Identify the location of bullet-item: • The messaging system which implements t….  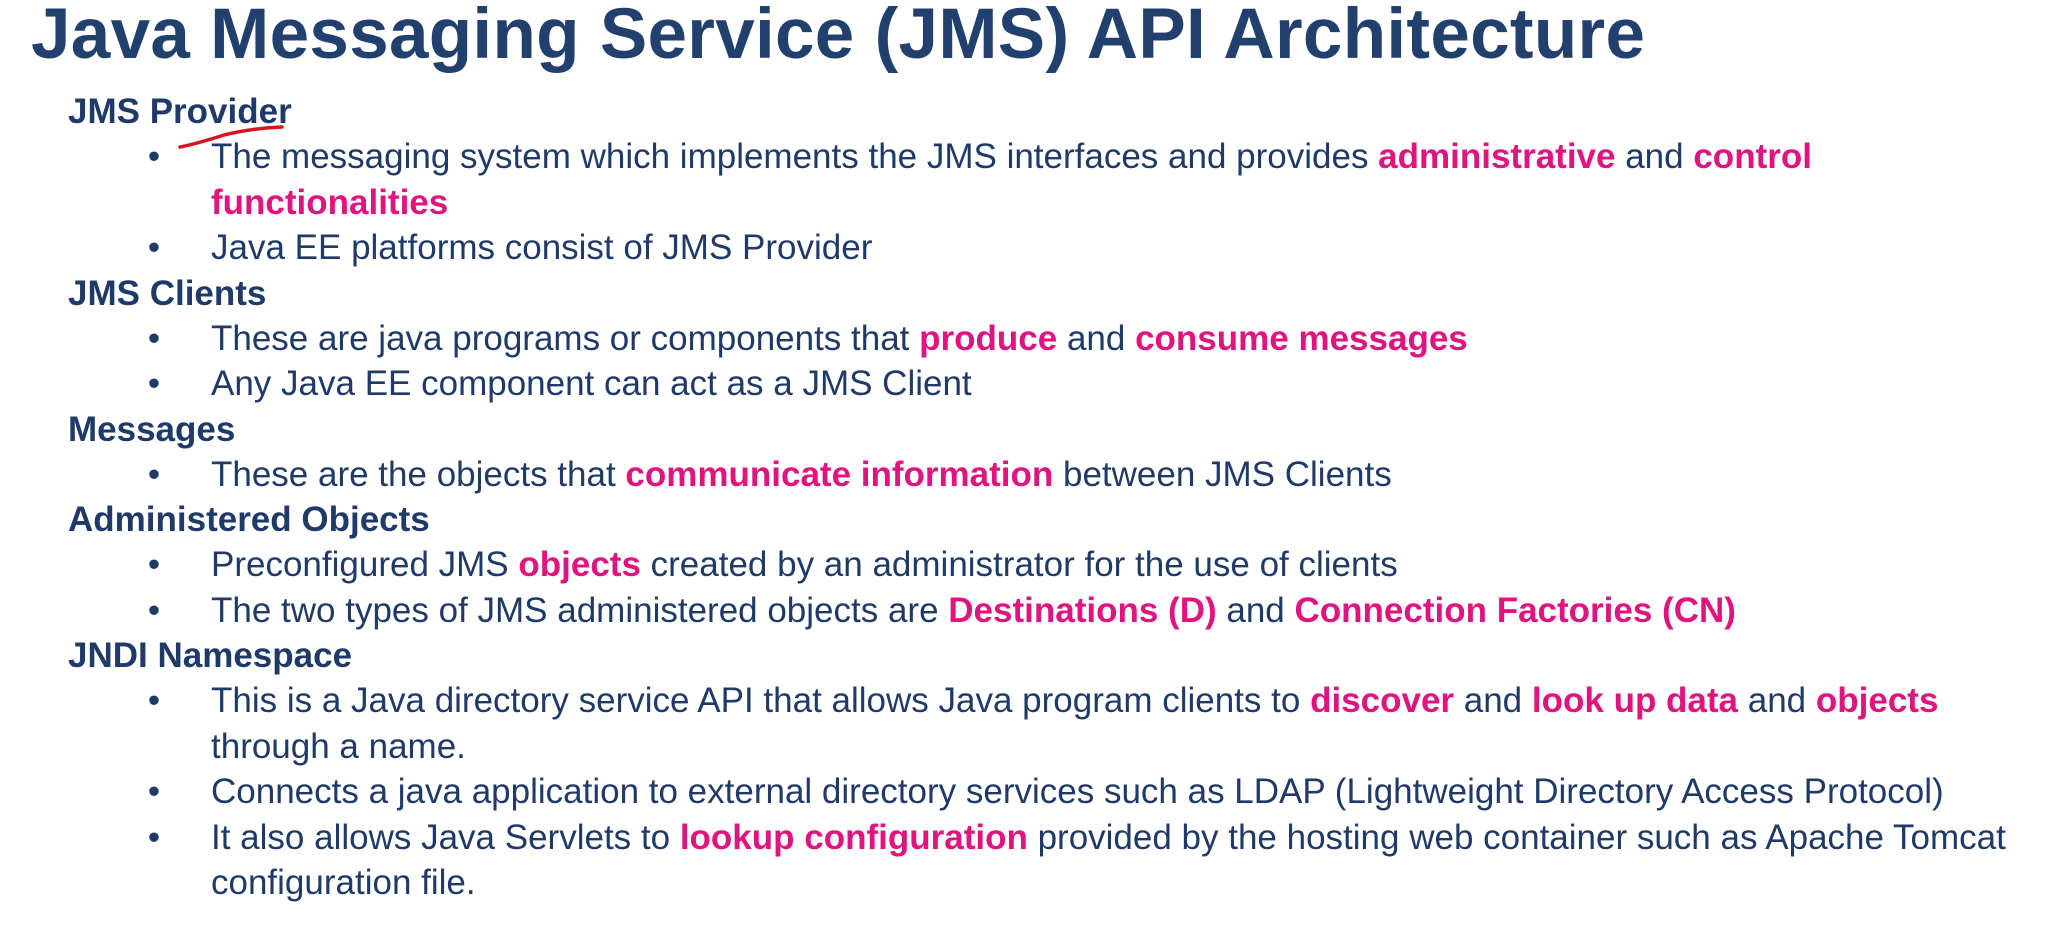
(1054, 179).